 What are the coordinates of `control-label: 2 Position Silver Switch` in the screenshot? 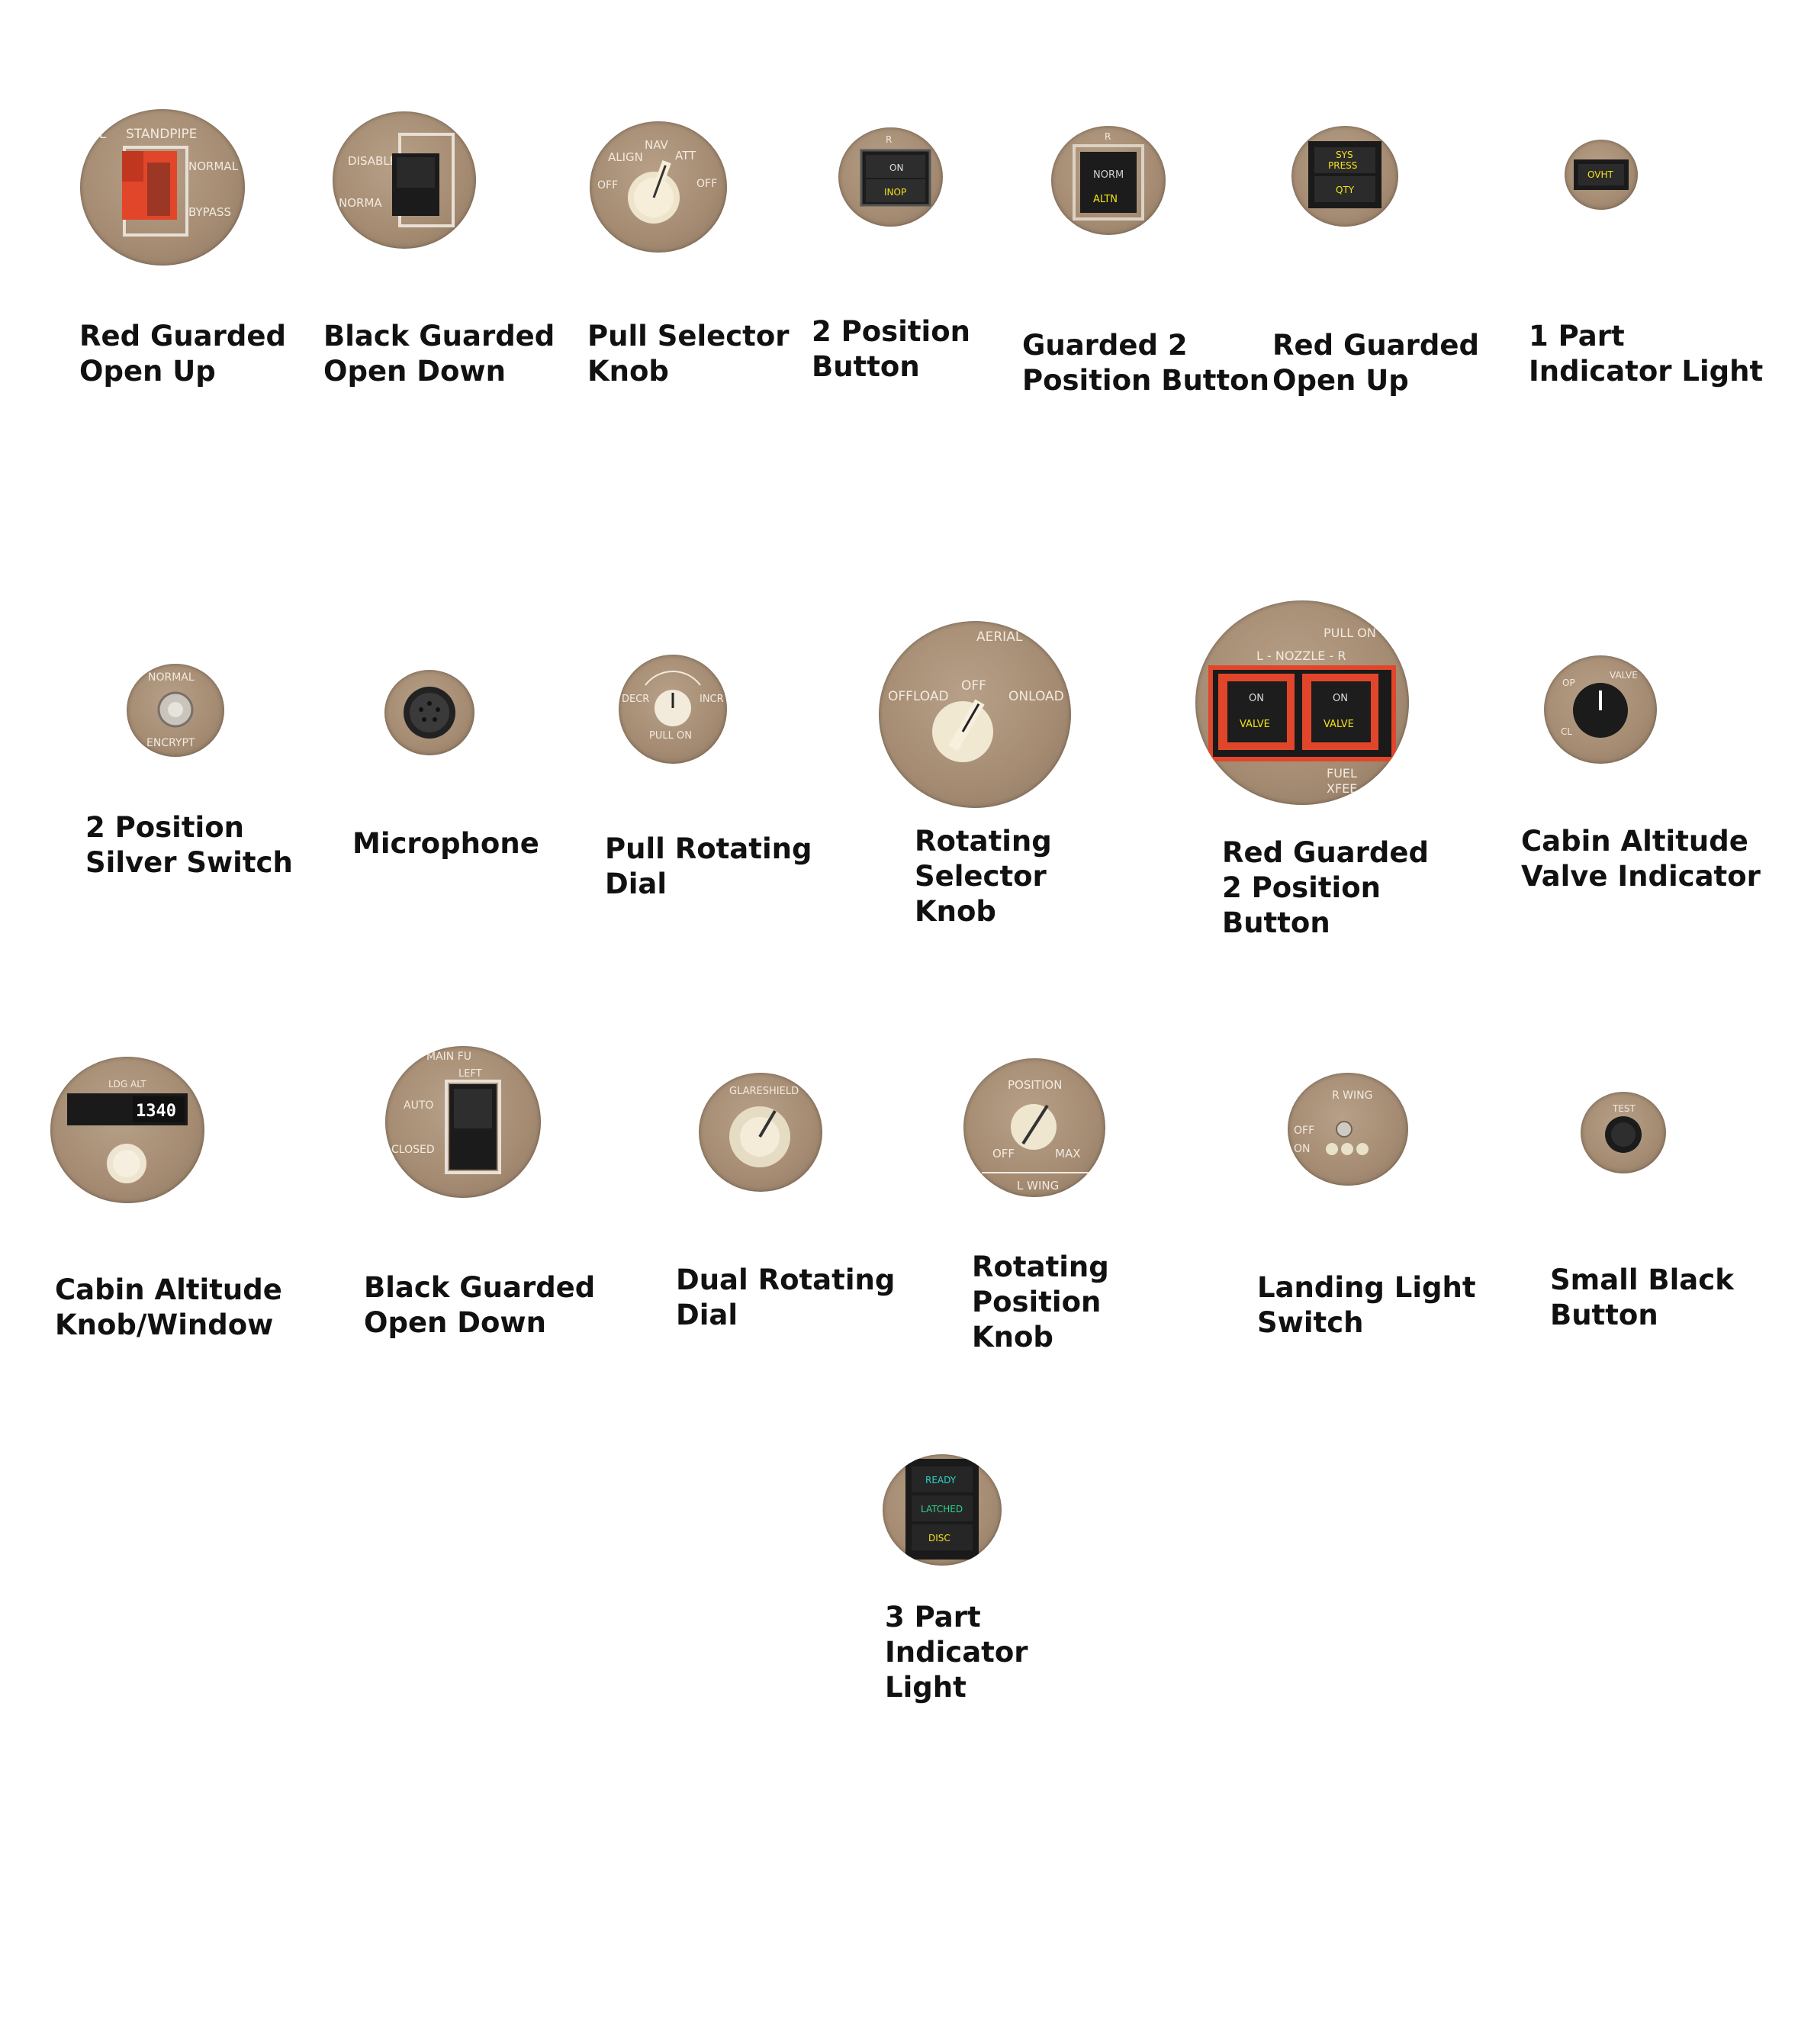 It's located at (189, 845).